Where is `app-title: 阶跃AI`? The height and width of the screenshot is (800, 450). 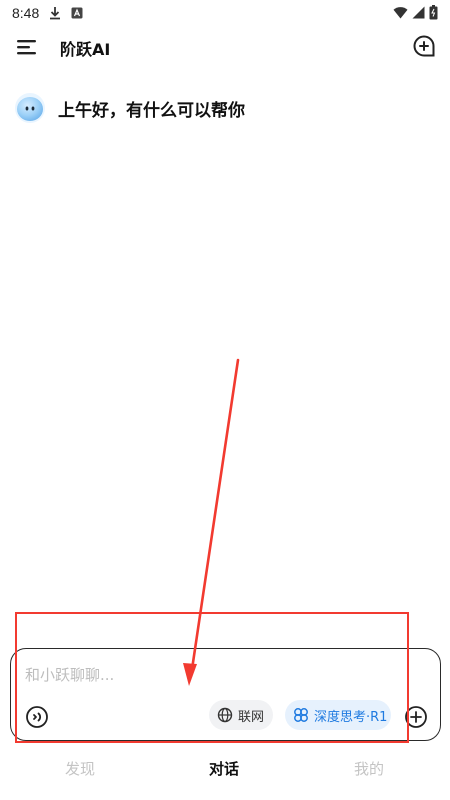 app-title: 阶跃AI is located at coordinates (85, 49).